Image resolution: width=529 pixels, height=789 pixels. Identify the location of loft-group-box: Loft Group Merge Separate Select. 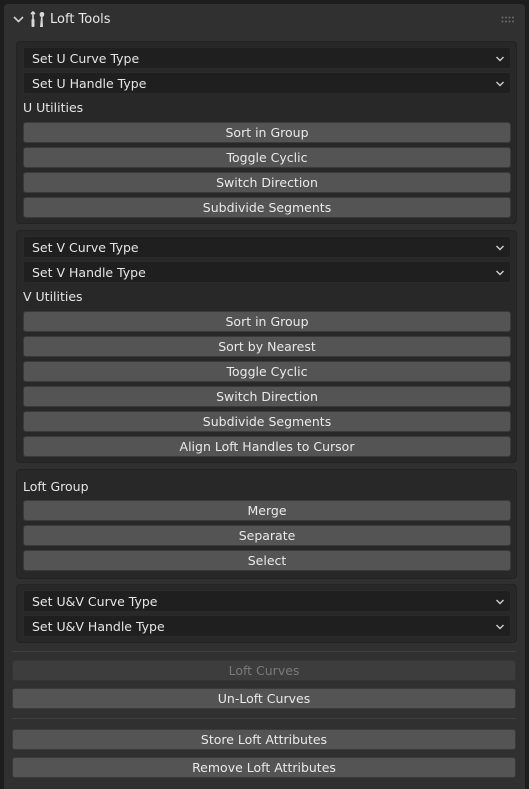
(266, 524).